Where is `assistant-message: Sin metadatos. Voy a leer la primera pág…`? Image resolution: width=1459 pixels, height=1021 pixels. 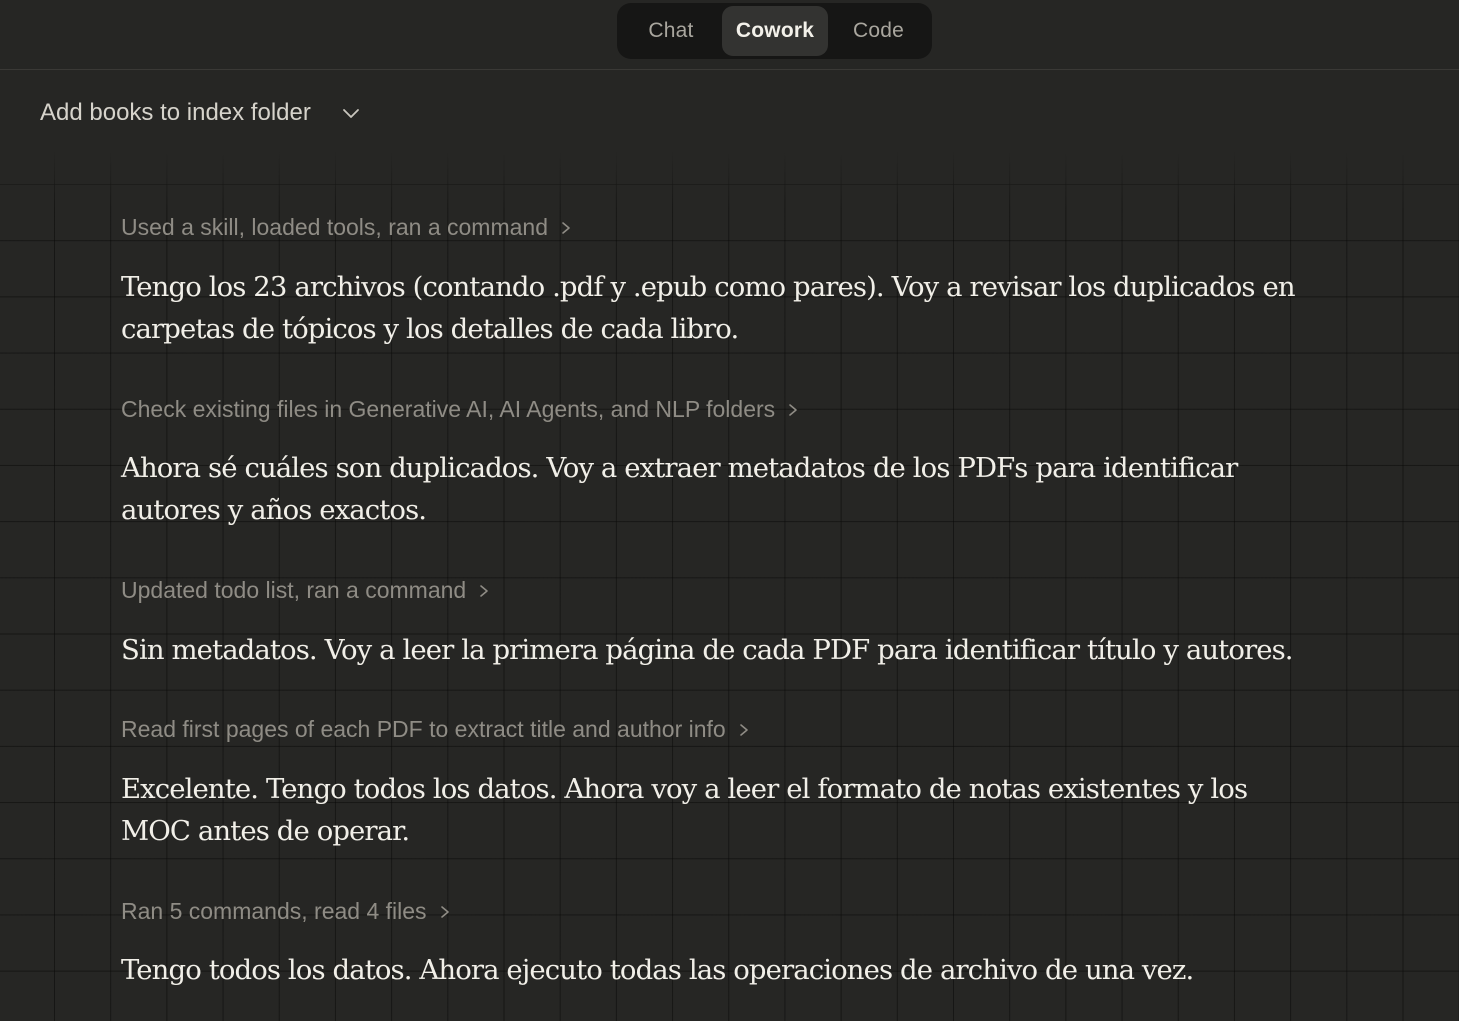 assistant-message: Sin metadatos. Voy a leer la primera pág… is located at coordinates (707, 650).